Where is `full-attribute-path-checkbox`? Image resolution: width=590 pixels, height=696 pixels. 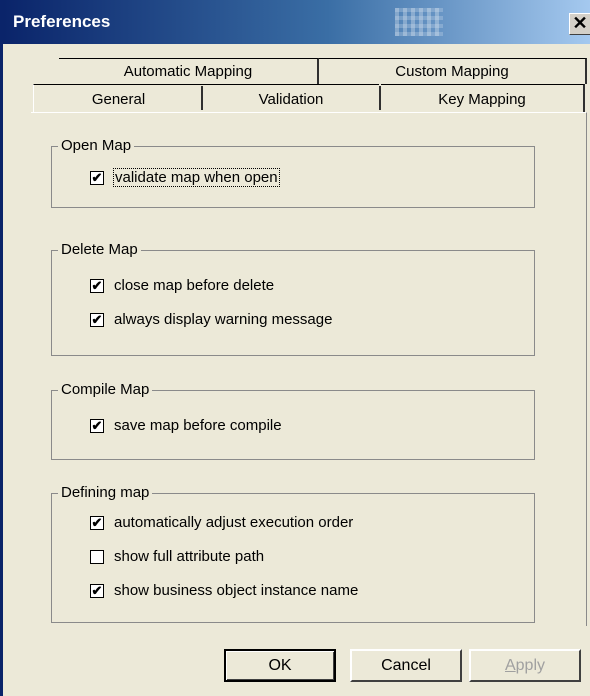
full-attribute-path-checkbox is located at coordinates (97, 557).